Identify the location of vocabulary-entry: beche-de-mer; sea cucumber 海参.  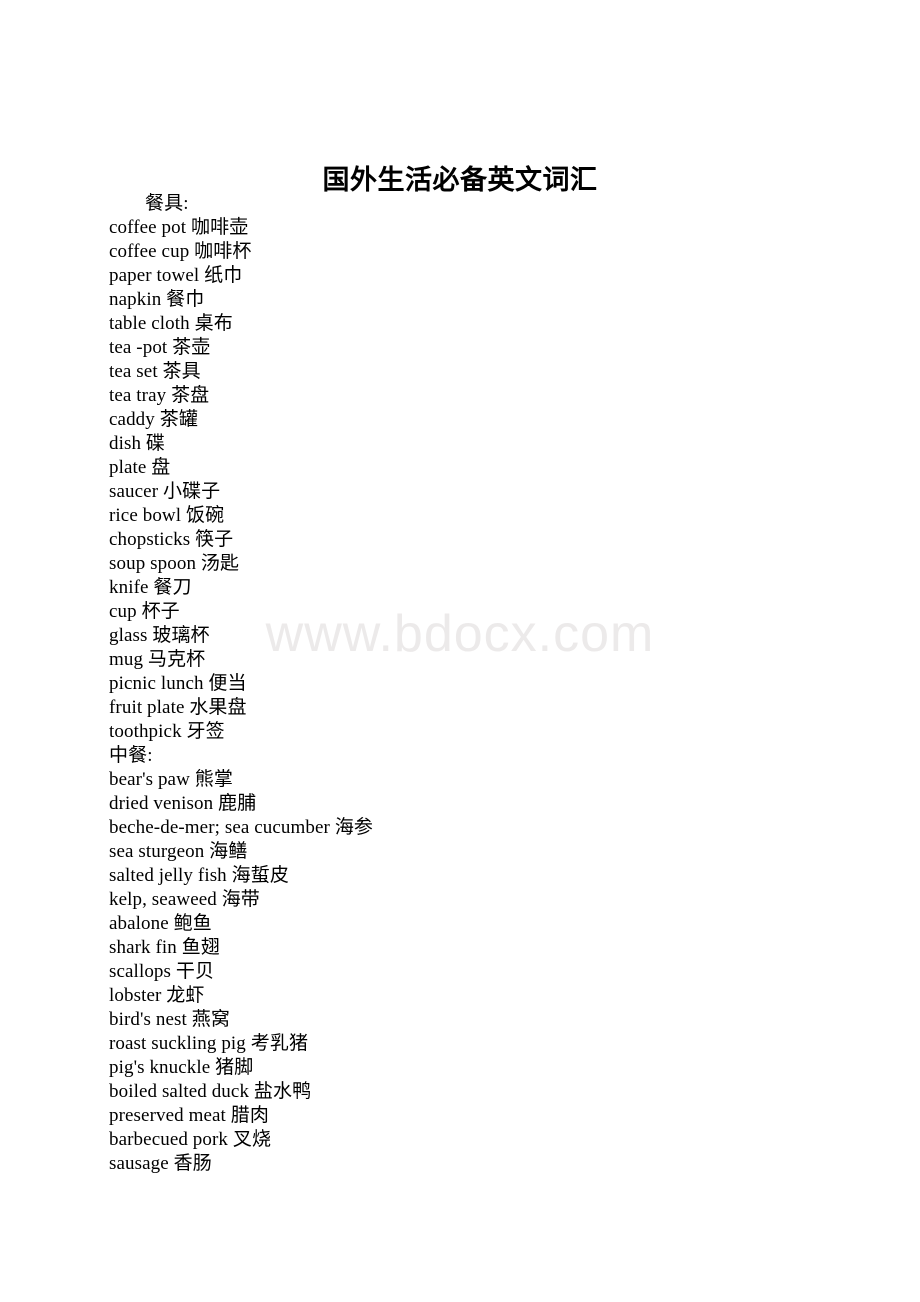
(241, 827).